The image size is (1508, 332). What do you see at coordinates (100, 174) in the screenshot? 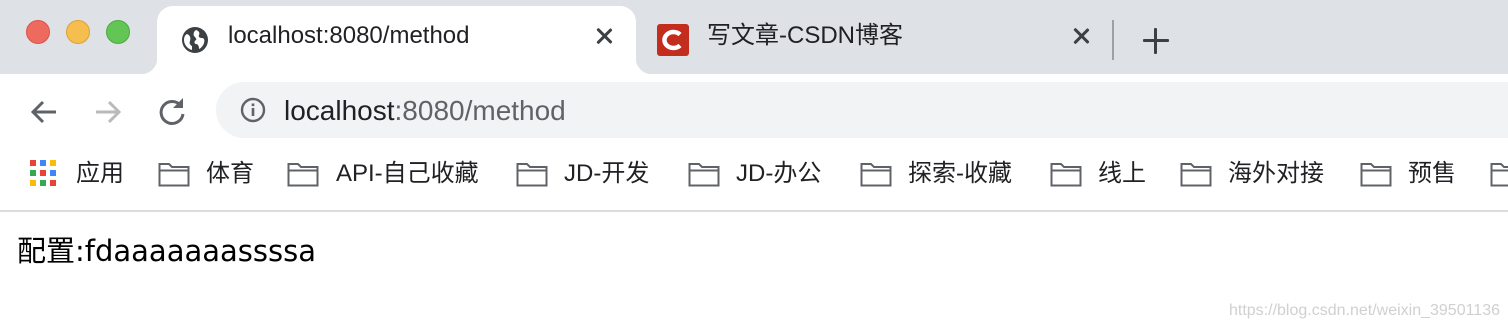
I see `bookmark-apps: 应用` at bounding box center [100, 174].